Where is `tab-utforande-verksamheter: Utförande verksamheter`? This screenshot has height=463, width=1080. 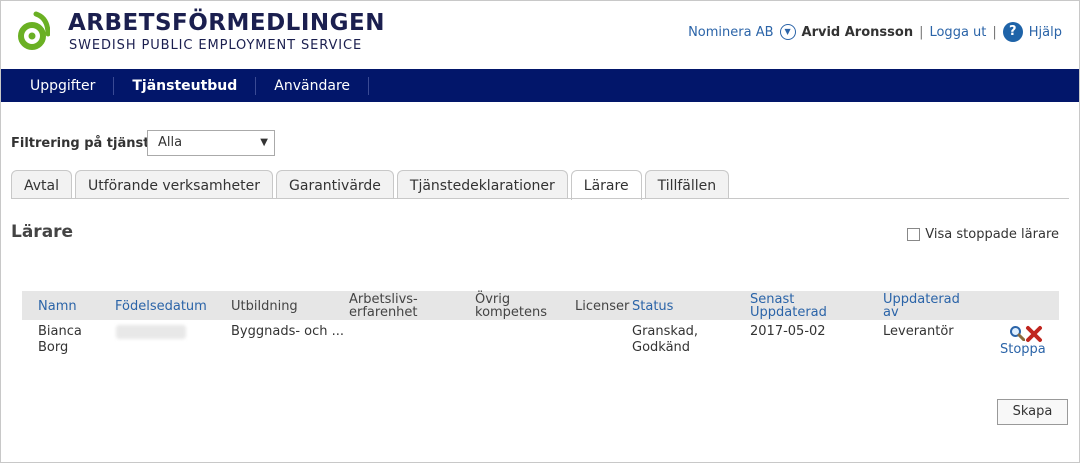 tab-utforande-verksamheter: Utförande verksamheter is located at coordinates (174, 184).